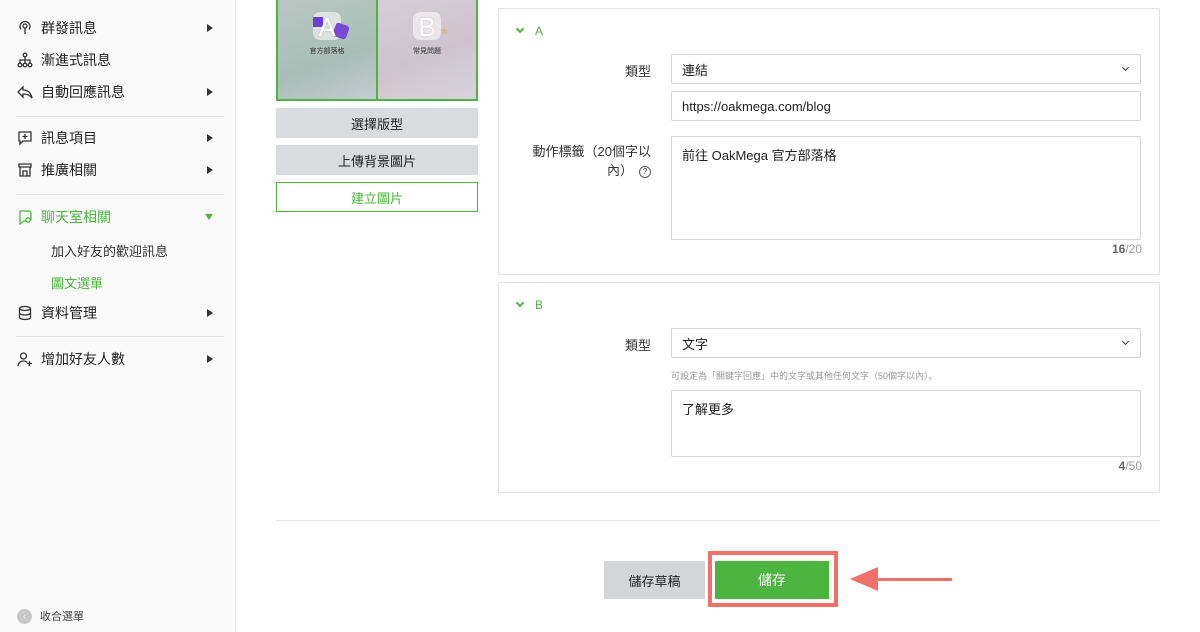 The height and width of the screenshot is (632, 1200). I want to click on sidebar-item-label: 聊天室相關, so click(76, 217).